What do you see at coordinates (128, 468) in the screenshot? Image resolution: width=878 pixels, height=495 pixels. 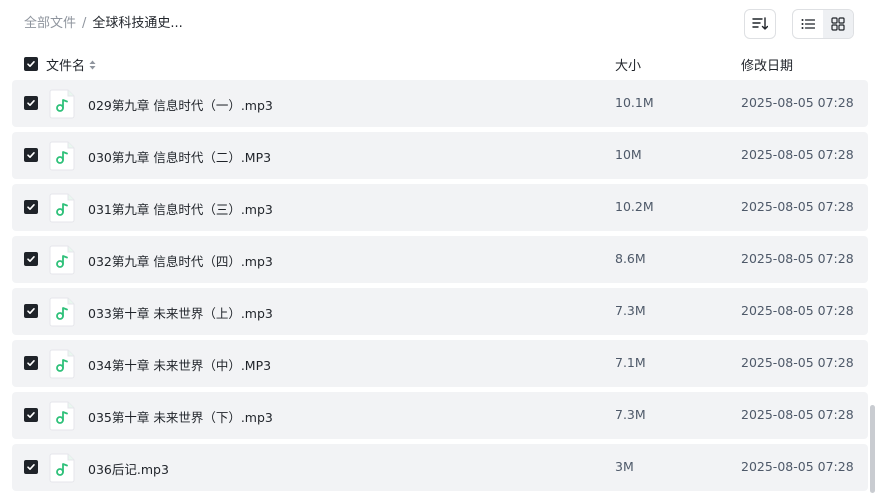 I see `file-name: 036后记.mp3` at bounding box center [128, 468].